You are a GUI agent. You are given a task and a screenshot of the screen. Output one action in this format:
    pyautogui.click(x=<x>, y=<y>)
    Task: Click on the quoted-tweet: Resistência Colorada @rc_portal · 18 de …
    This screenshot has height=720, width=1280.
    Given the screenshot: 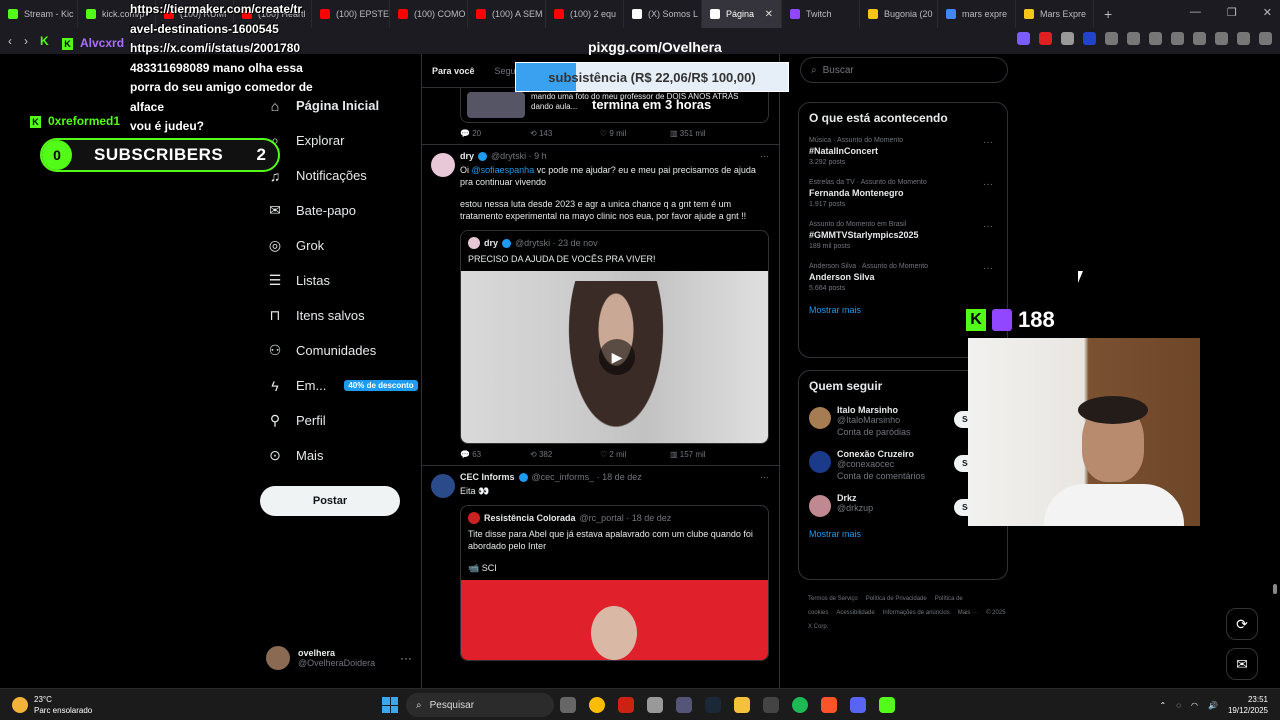 What is the action you would take?
    pyautogui.click(x=614, y=583)
    